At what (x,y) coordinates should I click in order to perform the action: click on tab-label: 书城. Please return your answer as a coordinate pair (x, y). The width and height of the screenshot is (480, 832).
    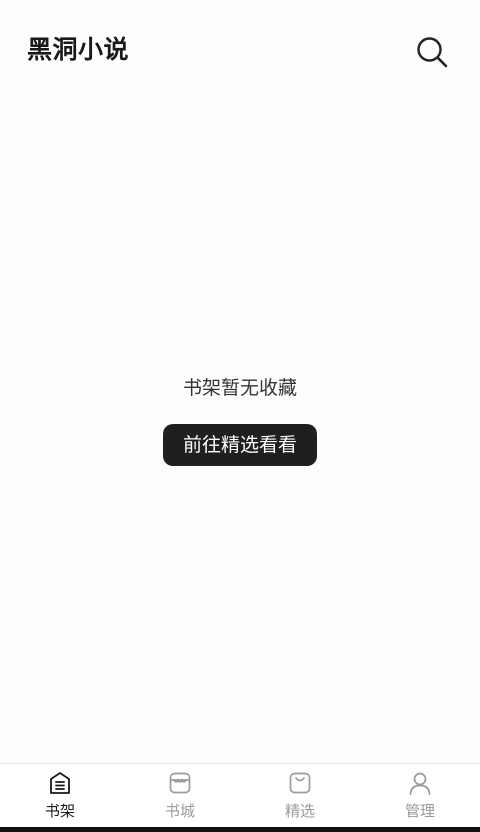
    Looking at the image, I should click on (179, 811).